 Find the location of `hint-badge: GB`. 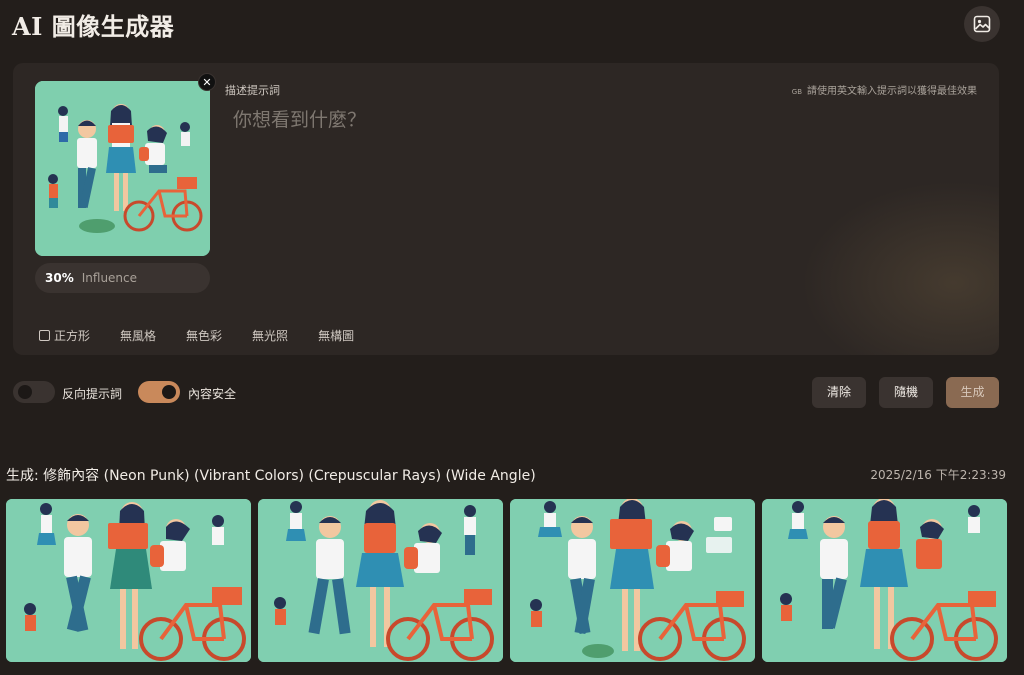

hint-badge: GB is located at coordinates (796, 92).